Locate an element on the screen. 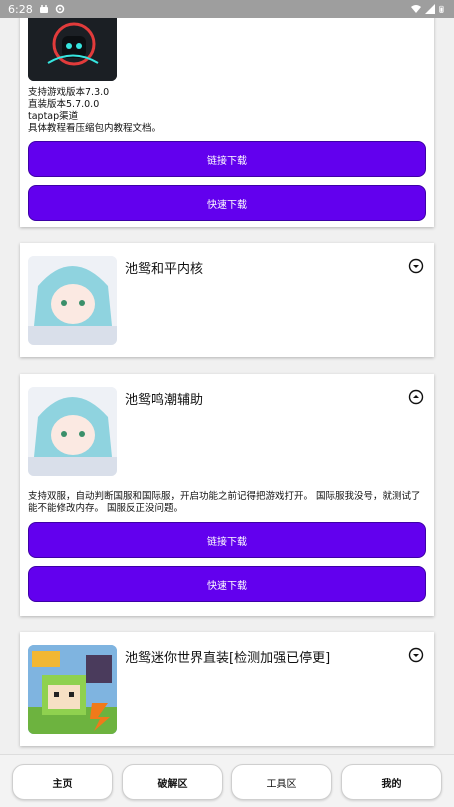 The width and height of the screenshot is (454, 807). desc-line: taptap渠道 is located at coordinates (53, 116).